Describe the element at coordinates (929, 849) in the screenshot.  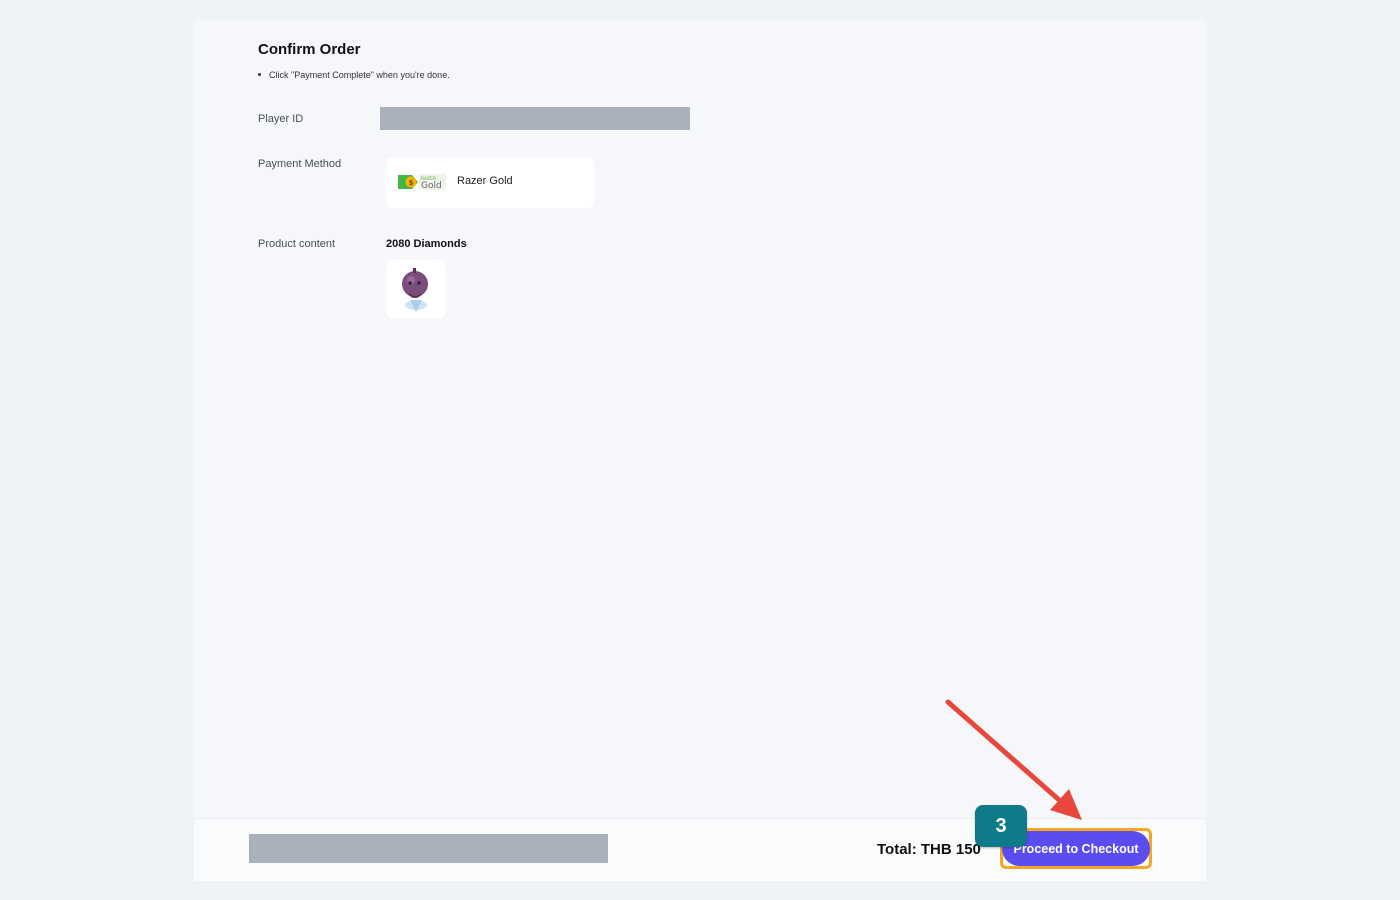
I see `order-total: Total: THB 150` at that location.